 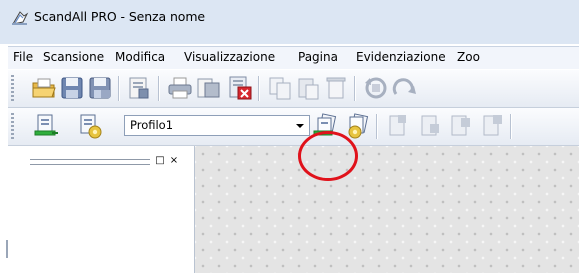 What do you see at coordinates (280, 88) in the screenshot?
I see `copy-icon` at bounding box center [280, 88].